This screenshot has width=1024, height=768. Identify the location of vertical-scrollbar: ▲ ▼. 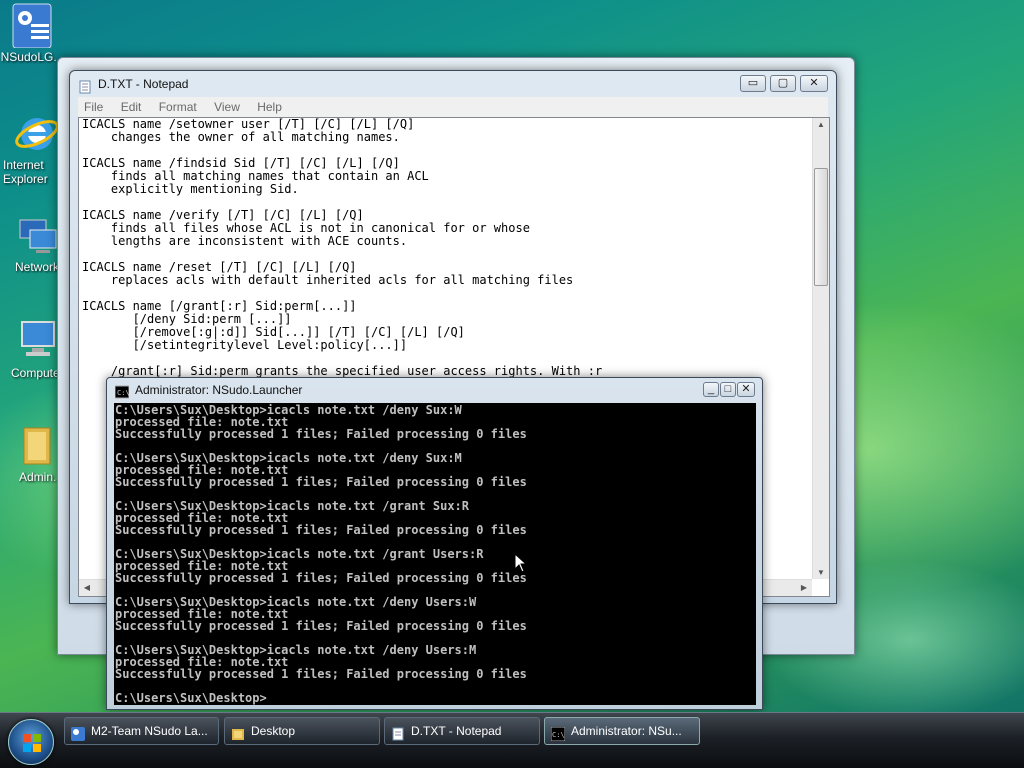
(820, 348).